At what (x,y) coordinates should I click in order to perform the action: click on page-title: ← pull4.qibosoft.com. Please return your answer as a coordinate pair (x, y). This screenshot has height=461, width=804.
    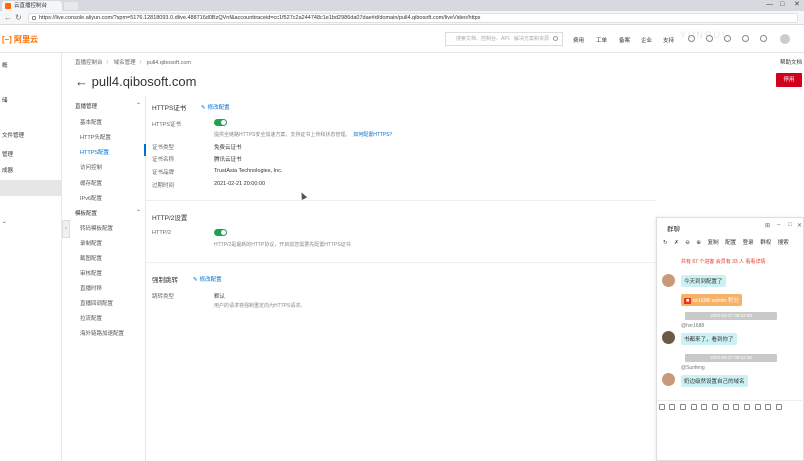
    Looking at the image, I should click on (135, 81).